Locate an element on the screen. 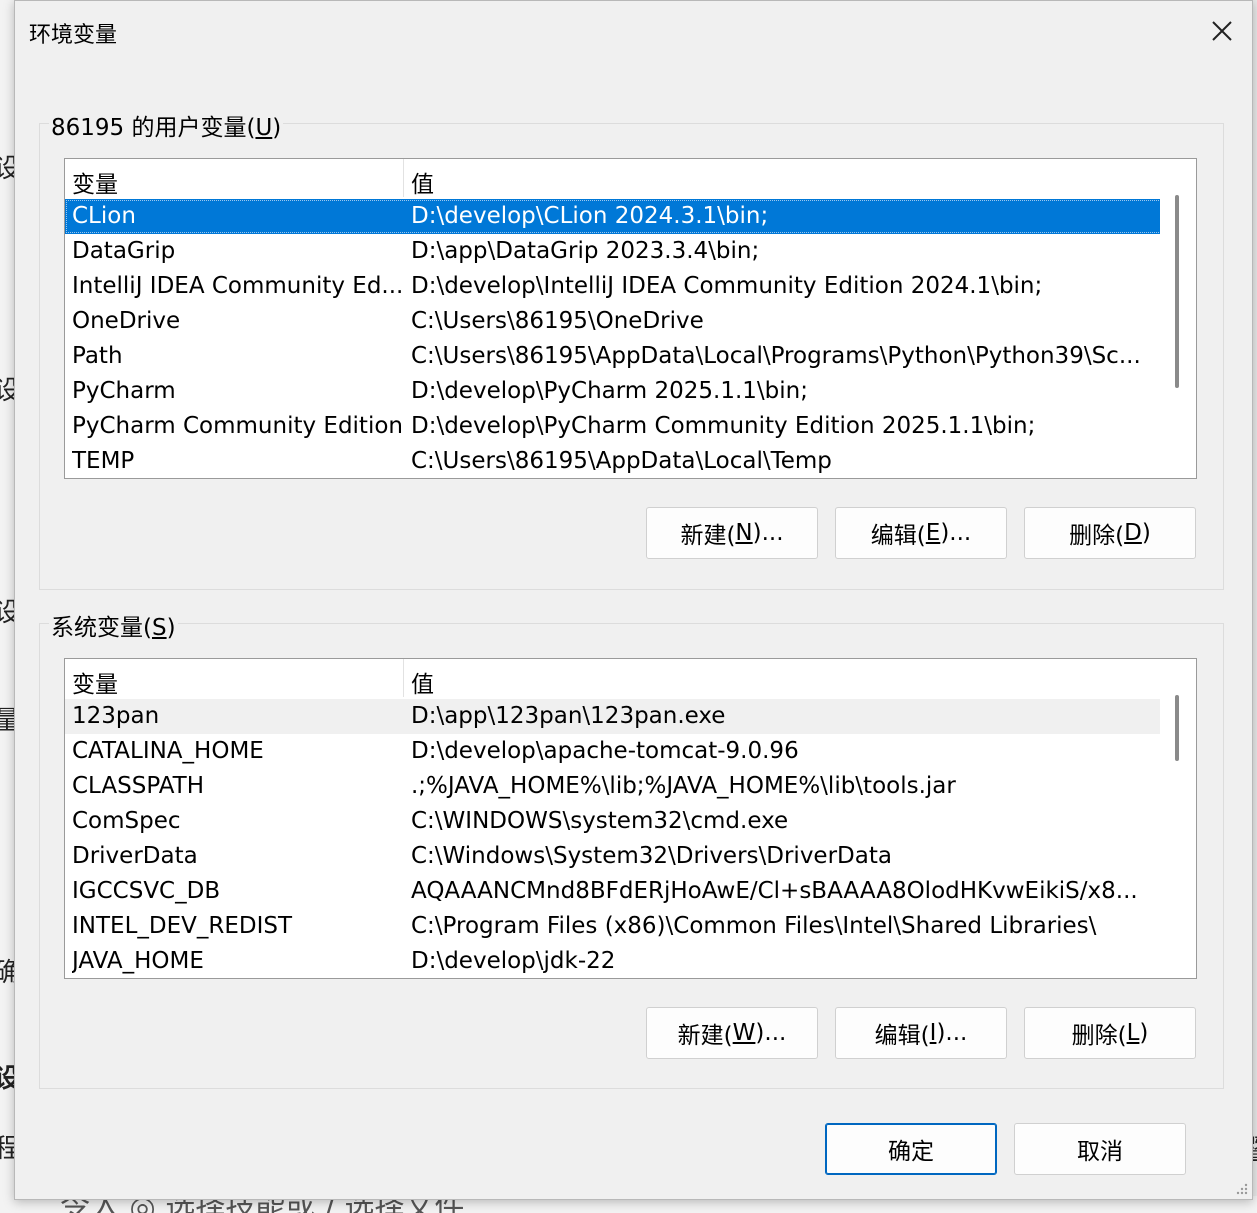 Image resolution: width=1257 pixels, height=1213 pixels. variable-name-cell: CLion is located at coordinates (104, 216).